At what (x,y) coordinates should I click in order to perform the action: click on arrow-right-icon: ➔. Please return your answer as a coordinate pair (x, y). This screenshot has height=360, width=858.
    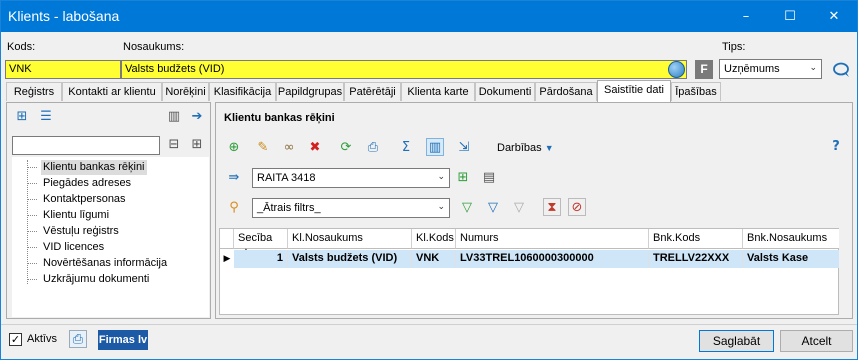
    Looking at the image, I should click on (197, 117).